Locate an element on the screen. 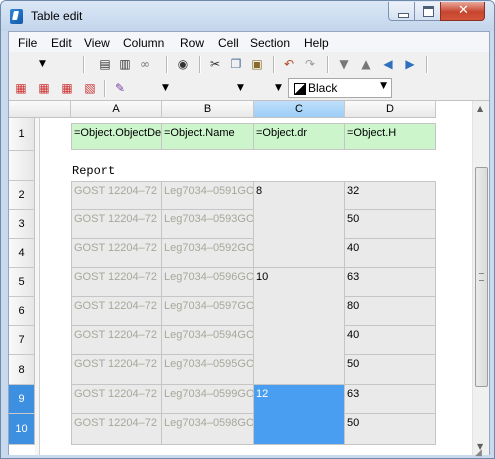 The image size is (495, 459). row-header: 8 is located at coordinates (22, 370).